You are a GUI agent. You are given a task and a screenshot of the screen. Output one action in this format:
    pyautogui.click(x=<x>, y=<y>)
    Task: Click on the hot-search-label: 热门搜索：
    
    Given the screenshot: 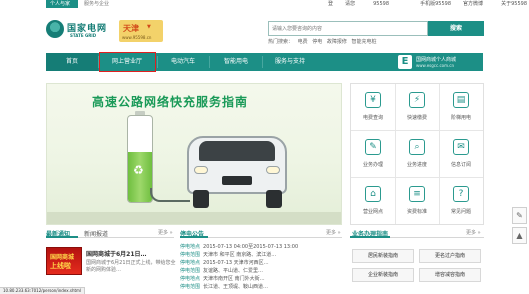 What is the action you would take?
    pyautogui.click(x=281, y=42)
    